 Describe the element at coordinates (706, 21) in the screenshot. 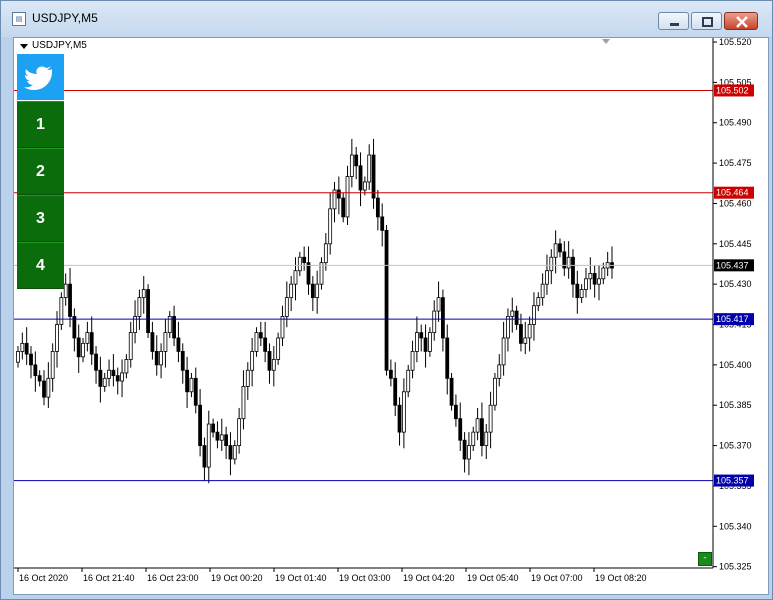

I see `maximize-button` at that location.